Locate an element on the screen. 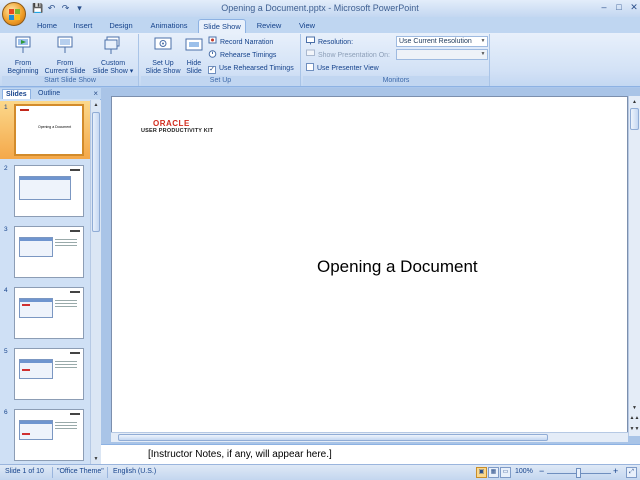  group-label-start: Start Slide Show is located at coordinates (70, 81).